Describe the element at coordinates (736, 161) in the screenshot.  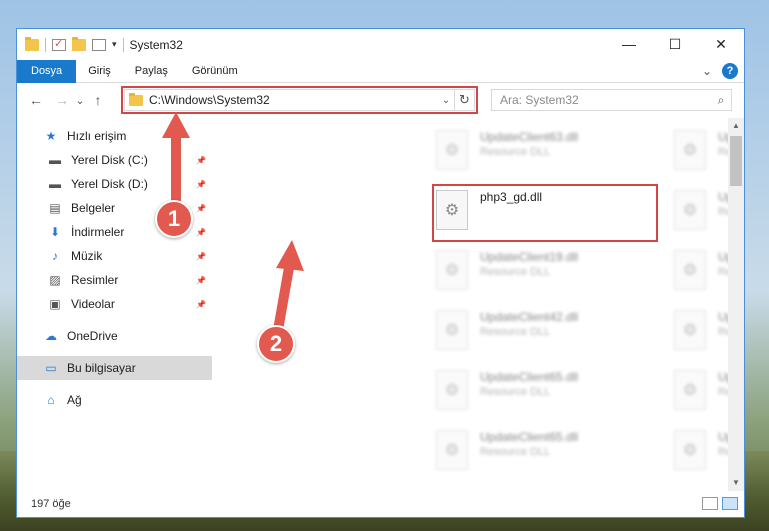
I see `scroll-thumb` at that location.